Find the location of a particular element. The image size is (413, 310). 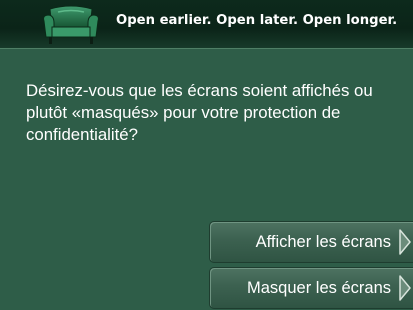

hide-screens-label: Masquer les écrans is located at coordinates (319, 288).